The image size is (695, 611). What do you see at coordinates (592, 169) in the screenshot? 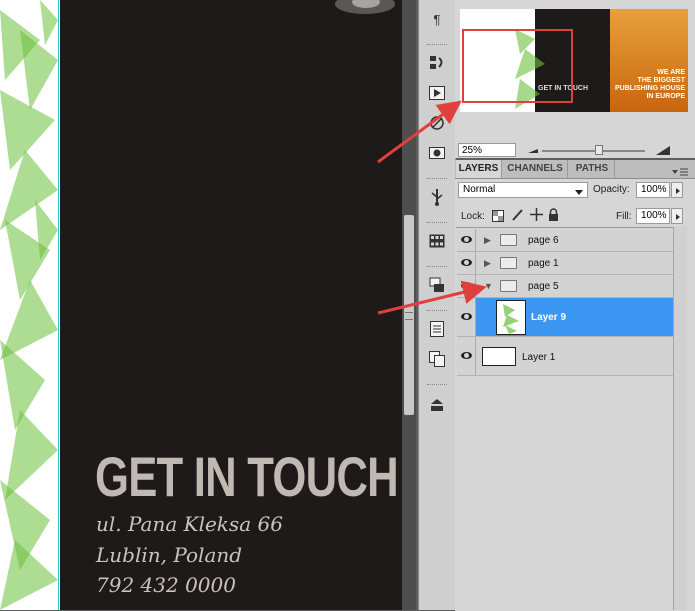
I see `tab-paths: PATHS` at bounding box center [592, 169].